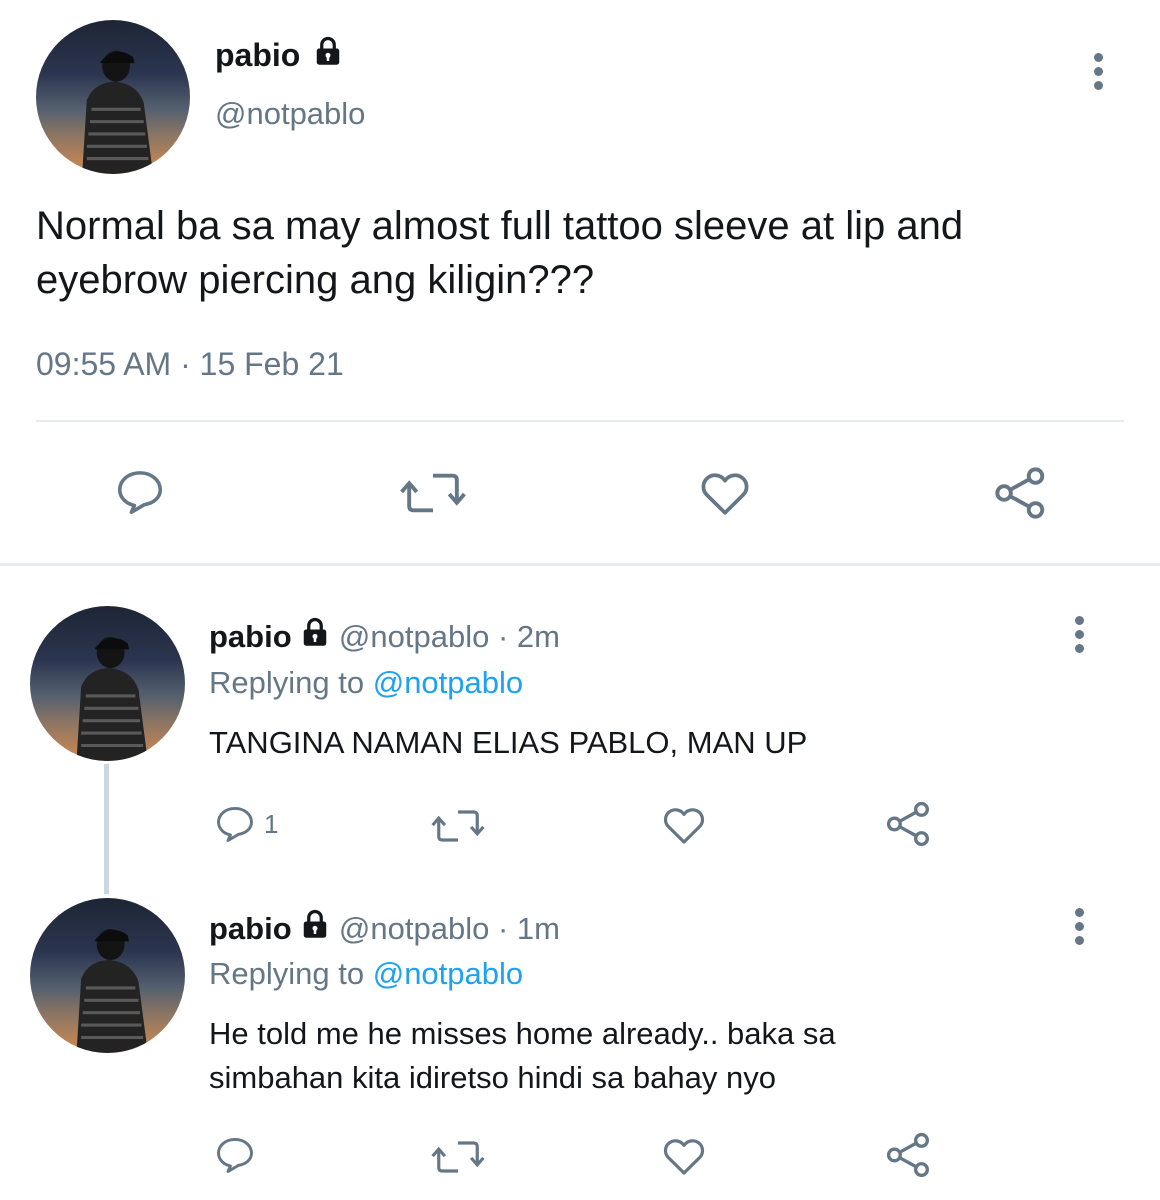 This screenshot has width=1160, height=1200. I want to click on reply-text: TANGINA NAMAN ELIAS PABLO, MAN UP, so click(508, 742).